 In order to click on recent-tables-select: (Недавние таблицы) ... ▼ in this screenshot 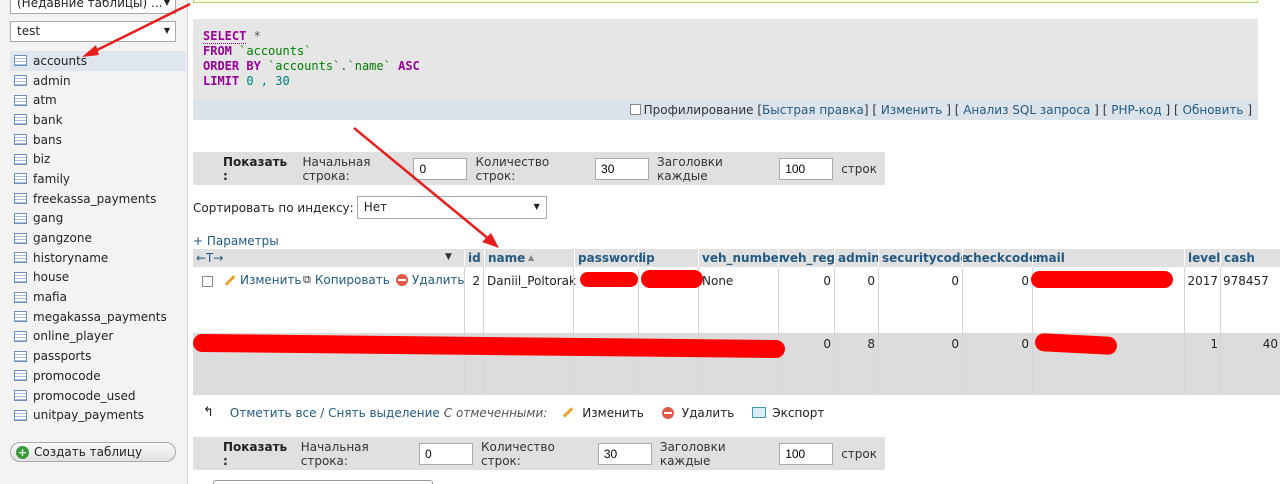, I will do `click(93, 7)`.